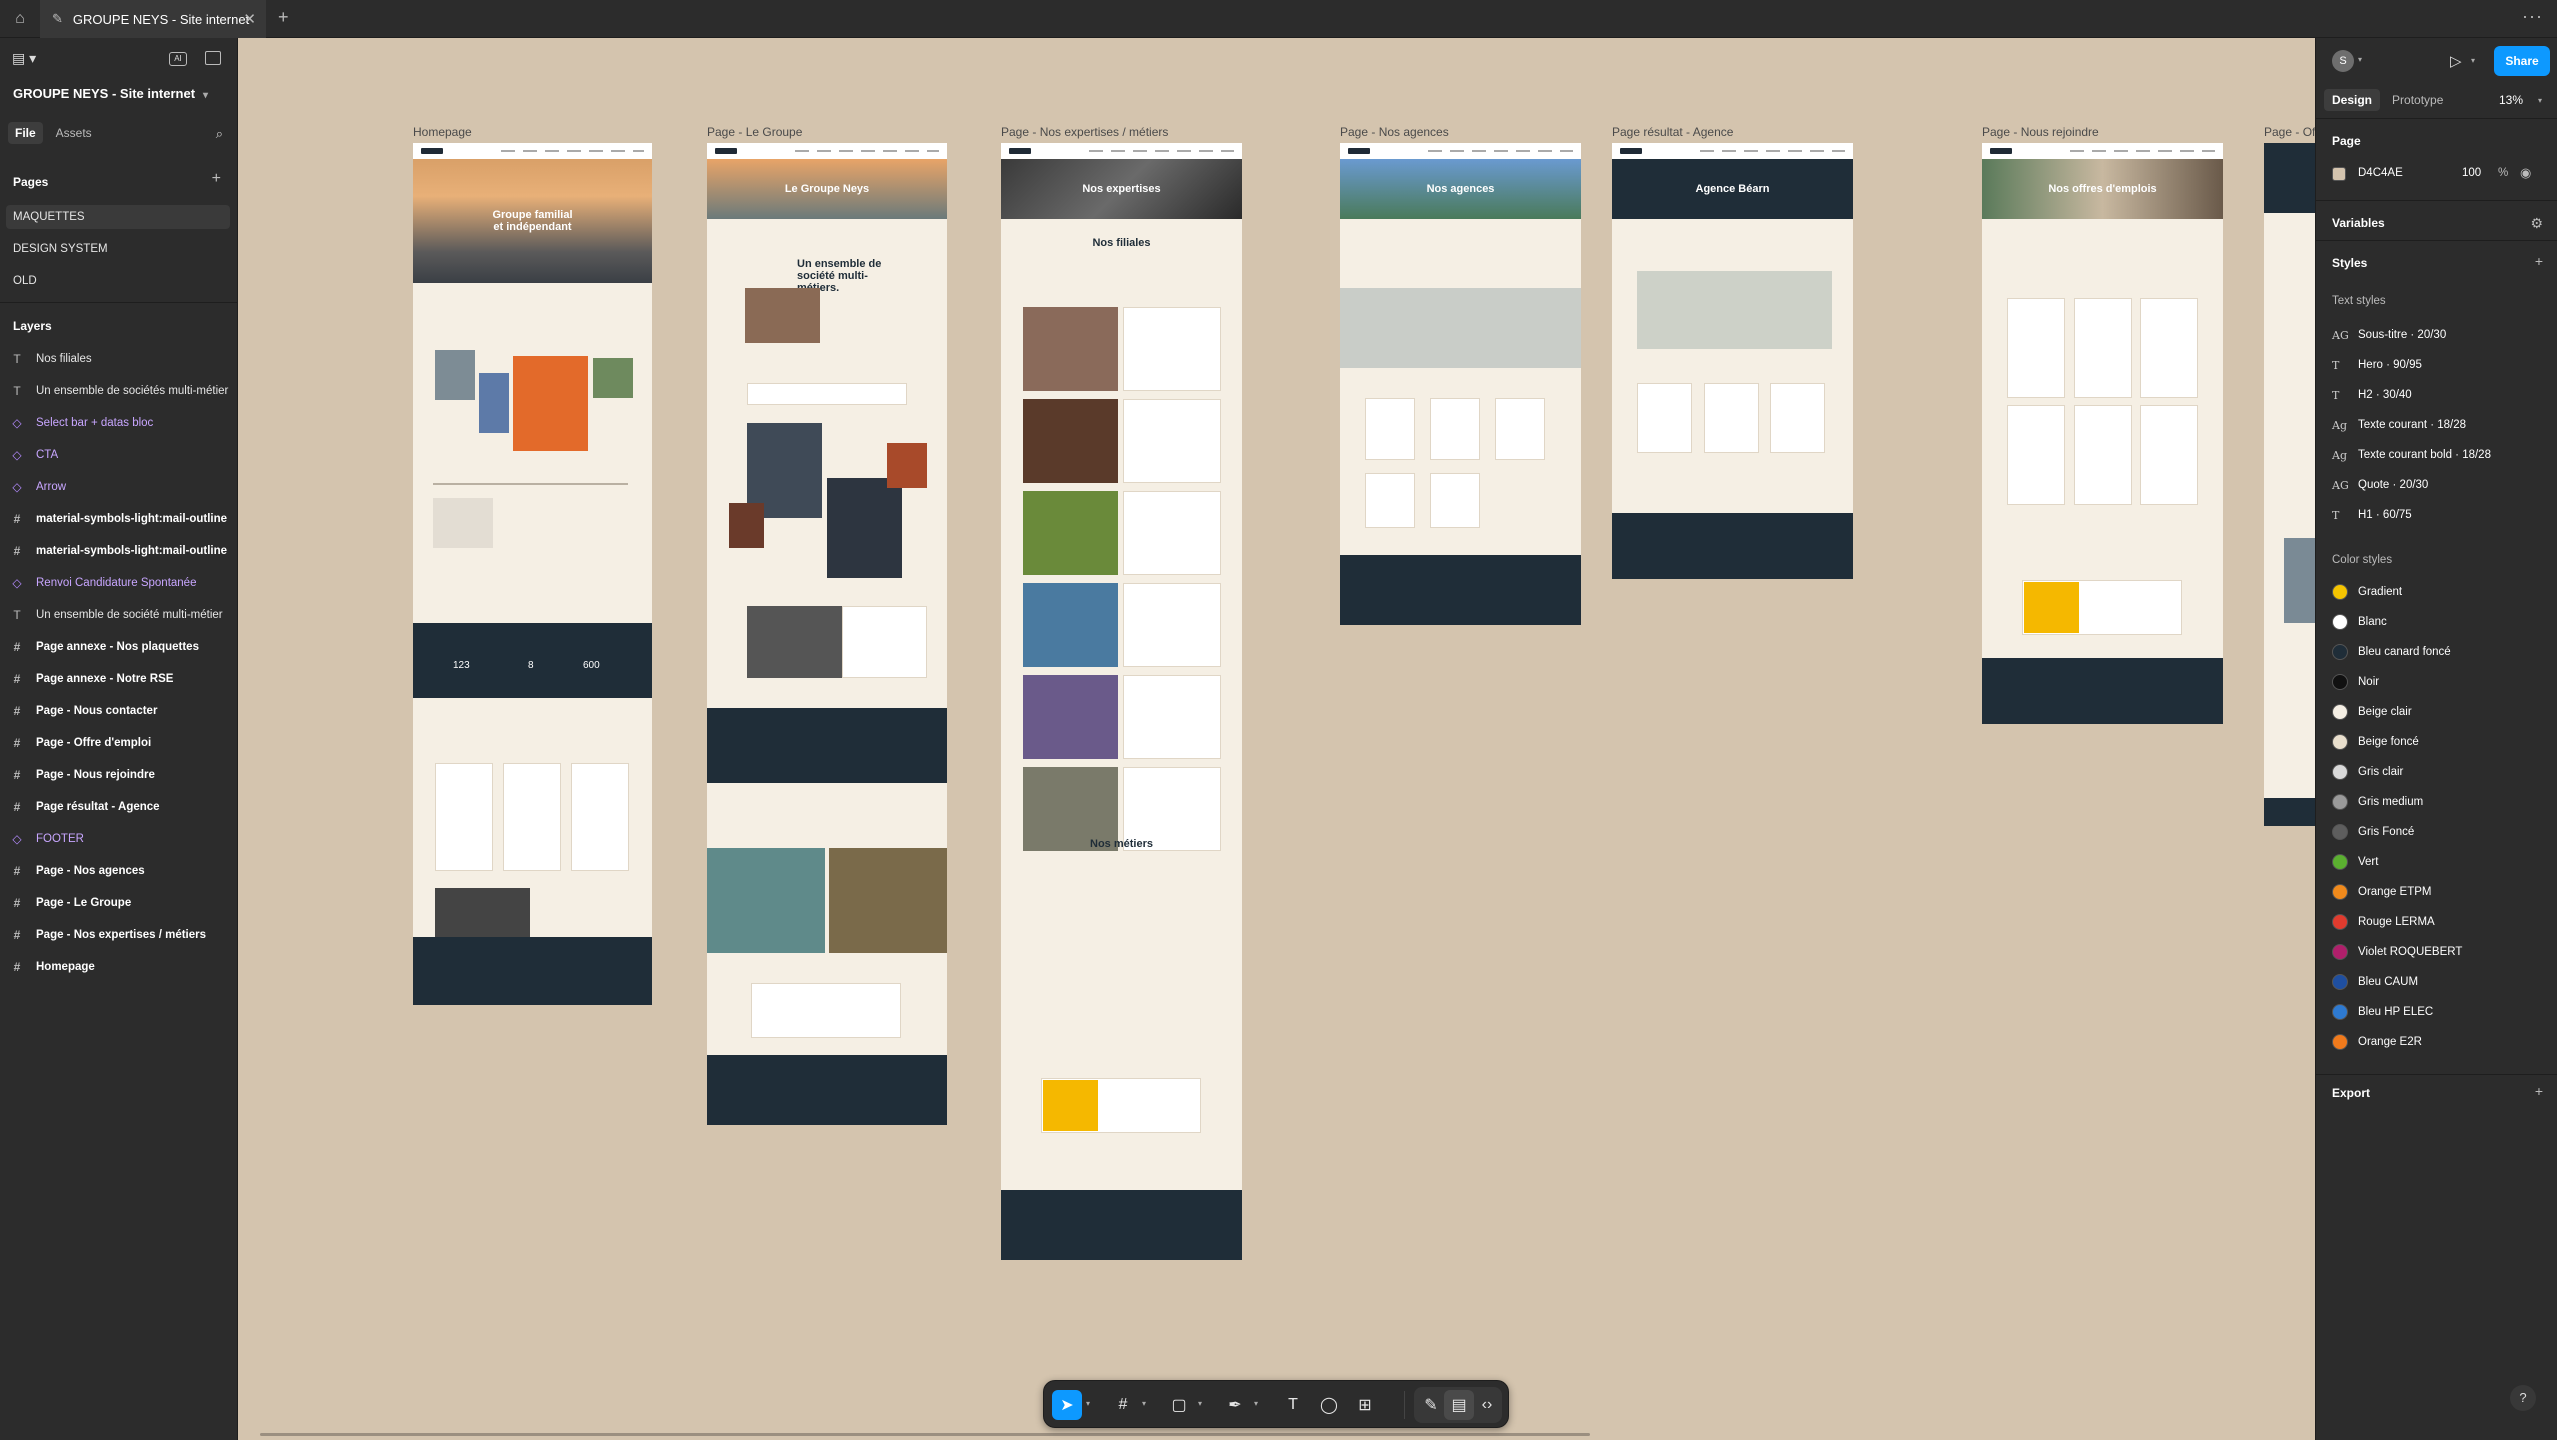 The image size is (2557, 1440). I want to click on design-mode-icon: ▤, so click(1459, 1405).